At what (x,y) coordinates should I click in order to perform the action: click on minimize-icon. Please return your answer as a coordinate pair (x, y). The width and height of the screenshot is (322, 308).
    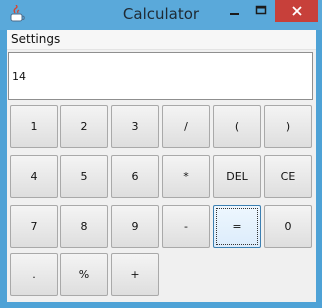
    Looking at the image, I should click on (235, 11).